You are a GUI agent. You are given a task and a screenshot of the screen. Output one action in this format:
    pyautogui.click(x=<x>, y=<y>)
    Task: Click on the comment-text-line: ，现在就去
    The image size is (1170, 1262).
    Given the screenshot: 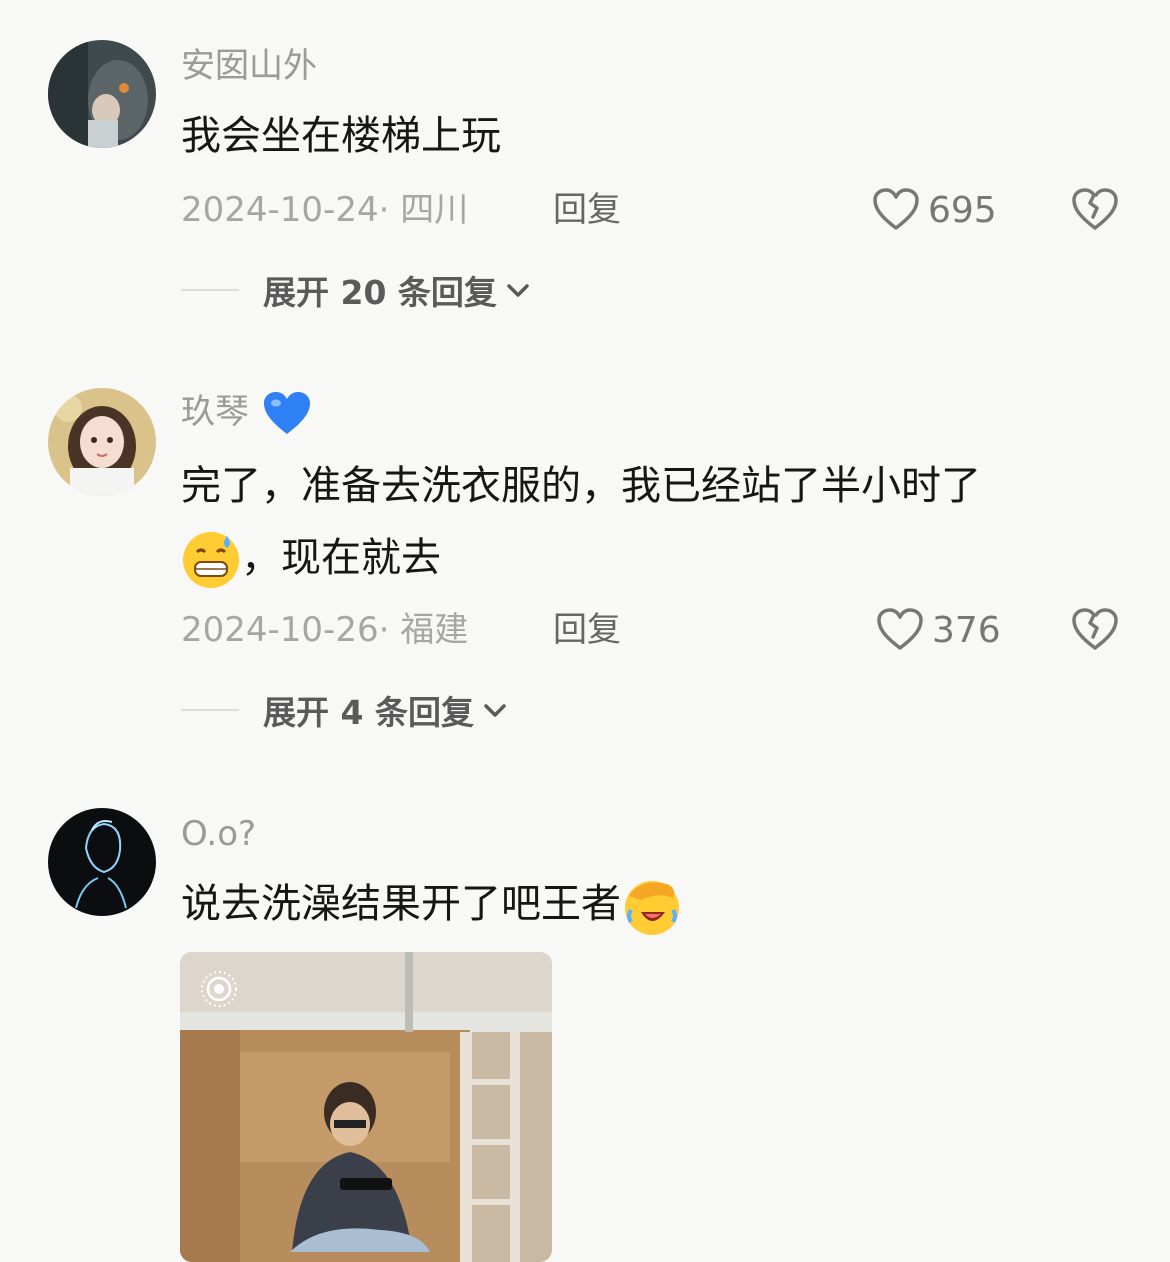 What is the action you would take?
    pyautogui.click(x=625, y=558)
    